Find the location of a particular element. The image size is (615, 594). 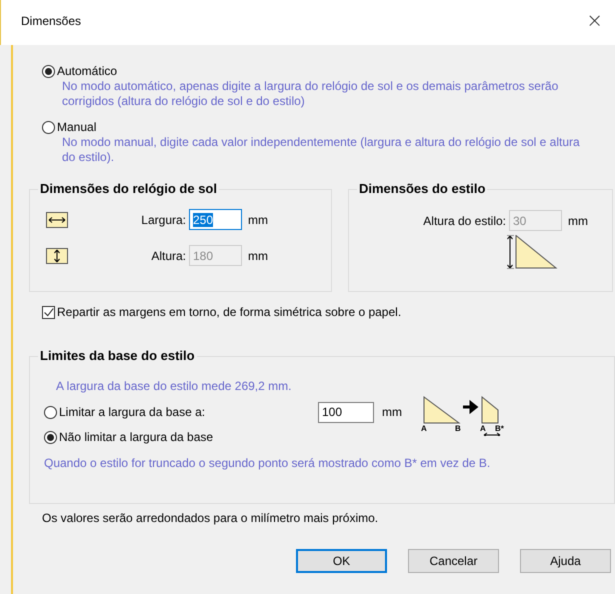

triangle-height-icon is located at coordinates (532, 252).